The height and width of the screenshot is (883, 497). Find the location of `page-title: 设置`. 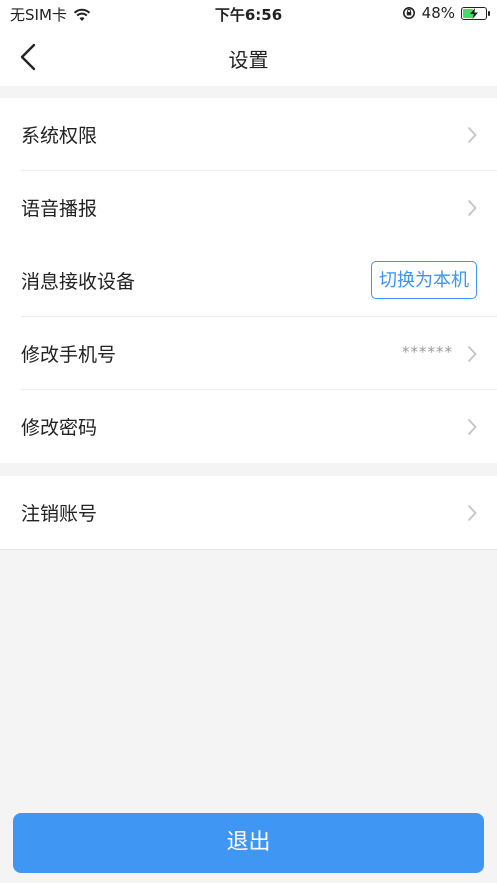

page-title: 设置 is located at coordinates (248, 60).